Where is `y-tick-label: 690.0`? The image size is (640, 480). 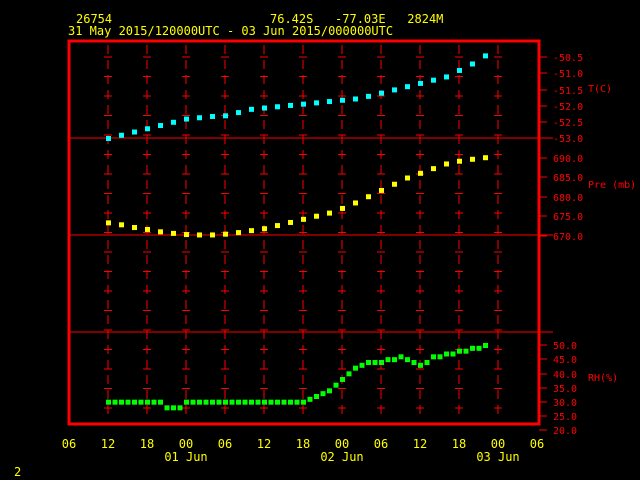 y-tick-label: 690.0 is located at coordinates (568, 159).